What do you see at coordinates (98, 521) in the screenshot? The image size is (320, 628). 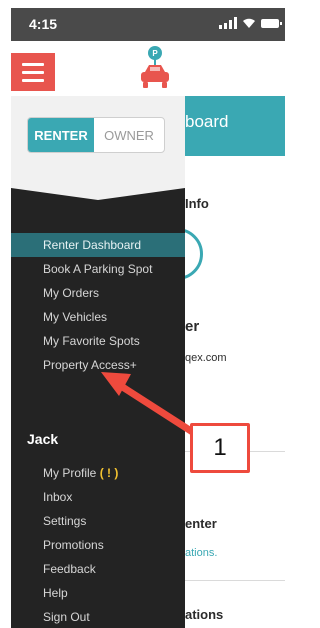 I see `nav-item-settings: Settings` at bounding box center [98, 521].